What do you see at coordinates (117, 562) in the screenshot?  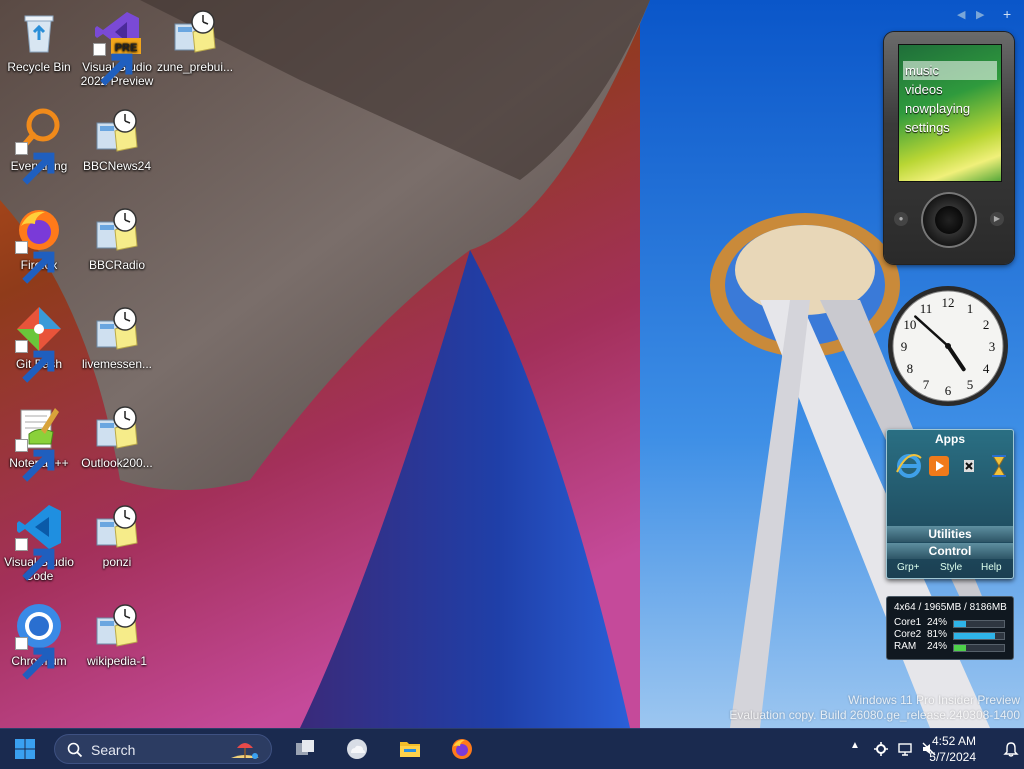 I see `icon-label: ponzi` at bounding box center [117, 562].